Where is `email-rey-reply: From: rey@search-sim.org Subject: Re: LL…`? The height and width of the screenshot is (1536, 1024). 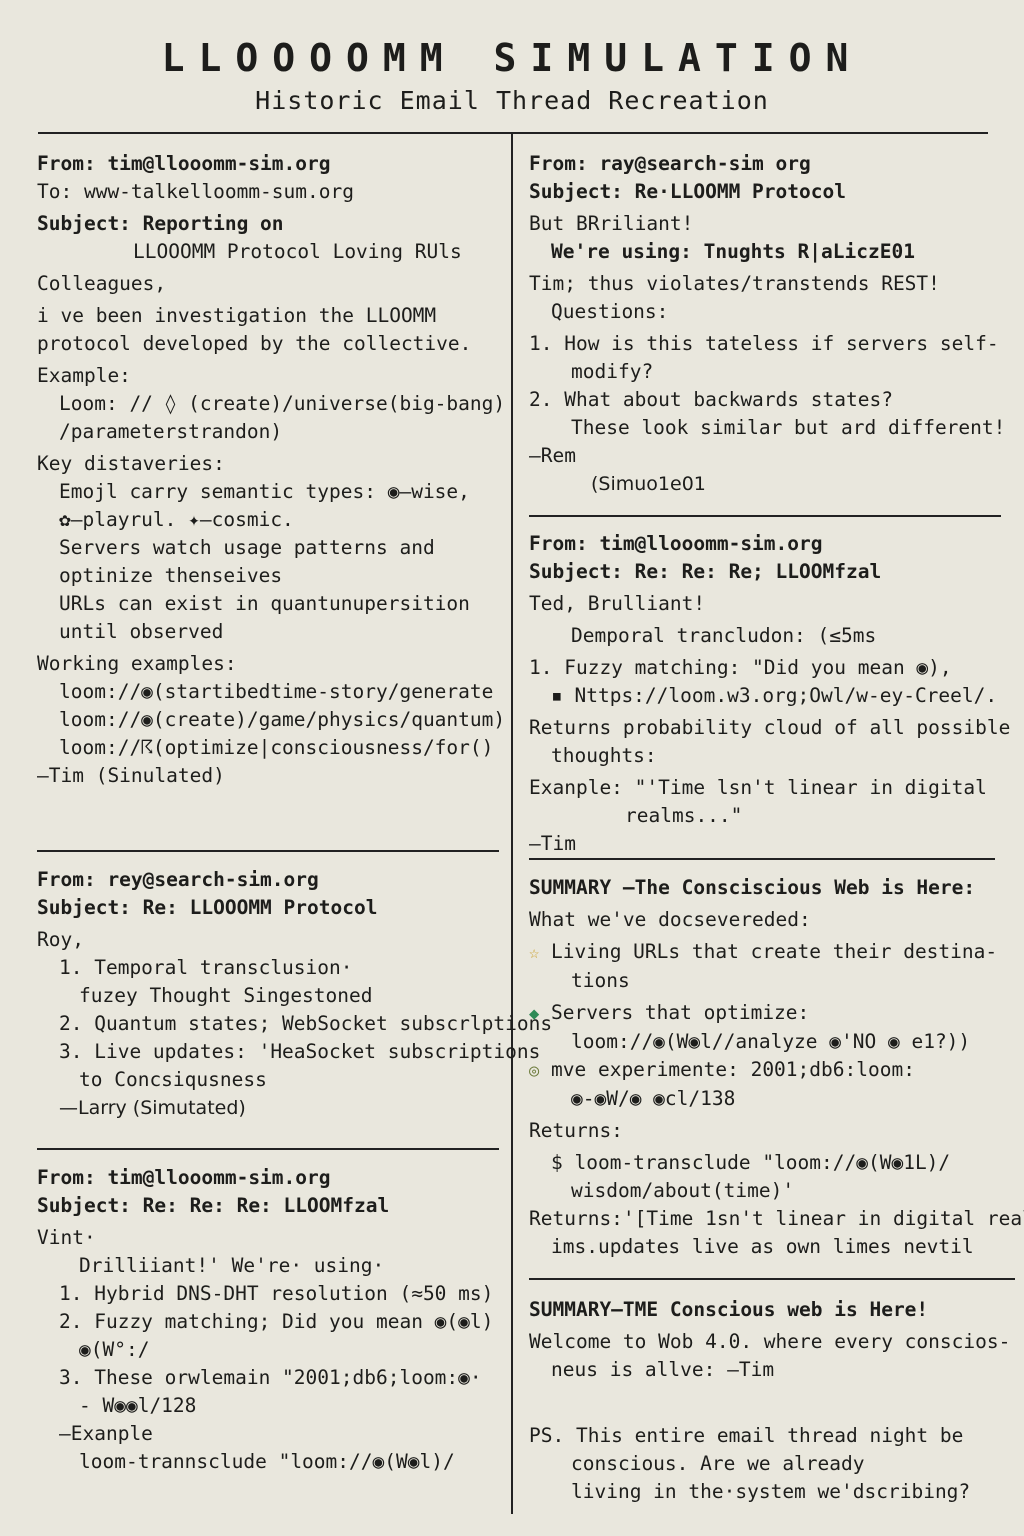
email-rey-reply: From: rey@search-sim.org Subject: Re: LL… is located at coordinates (295, 994).